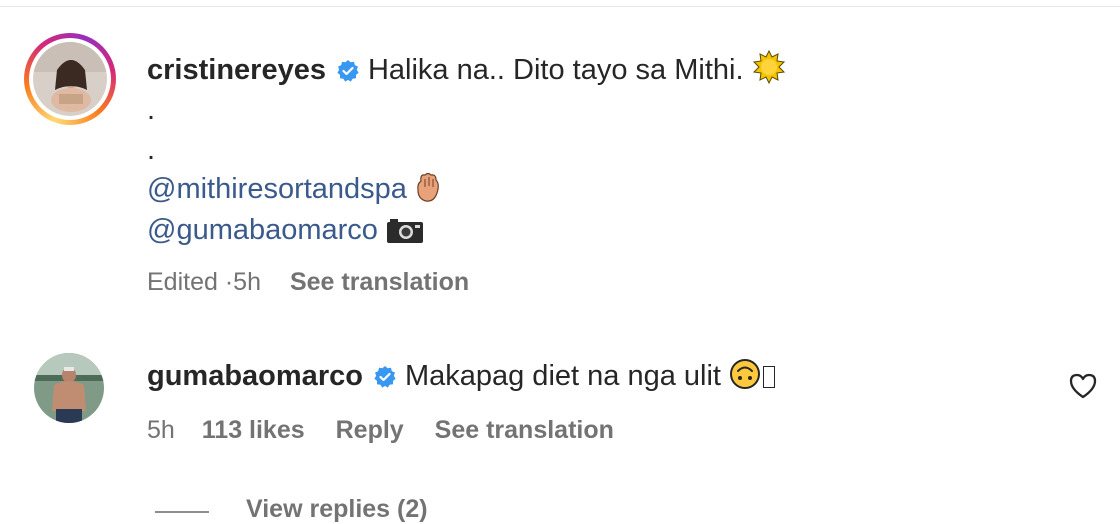  I want to click on hand-emoji-icon, so click(428, 191).